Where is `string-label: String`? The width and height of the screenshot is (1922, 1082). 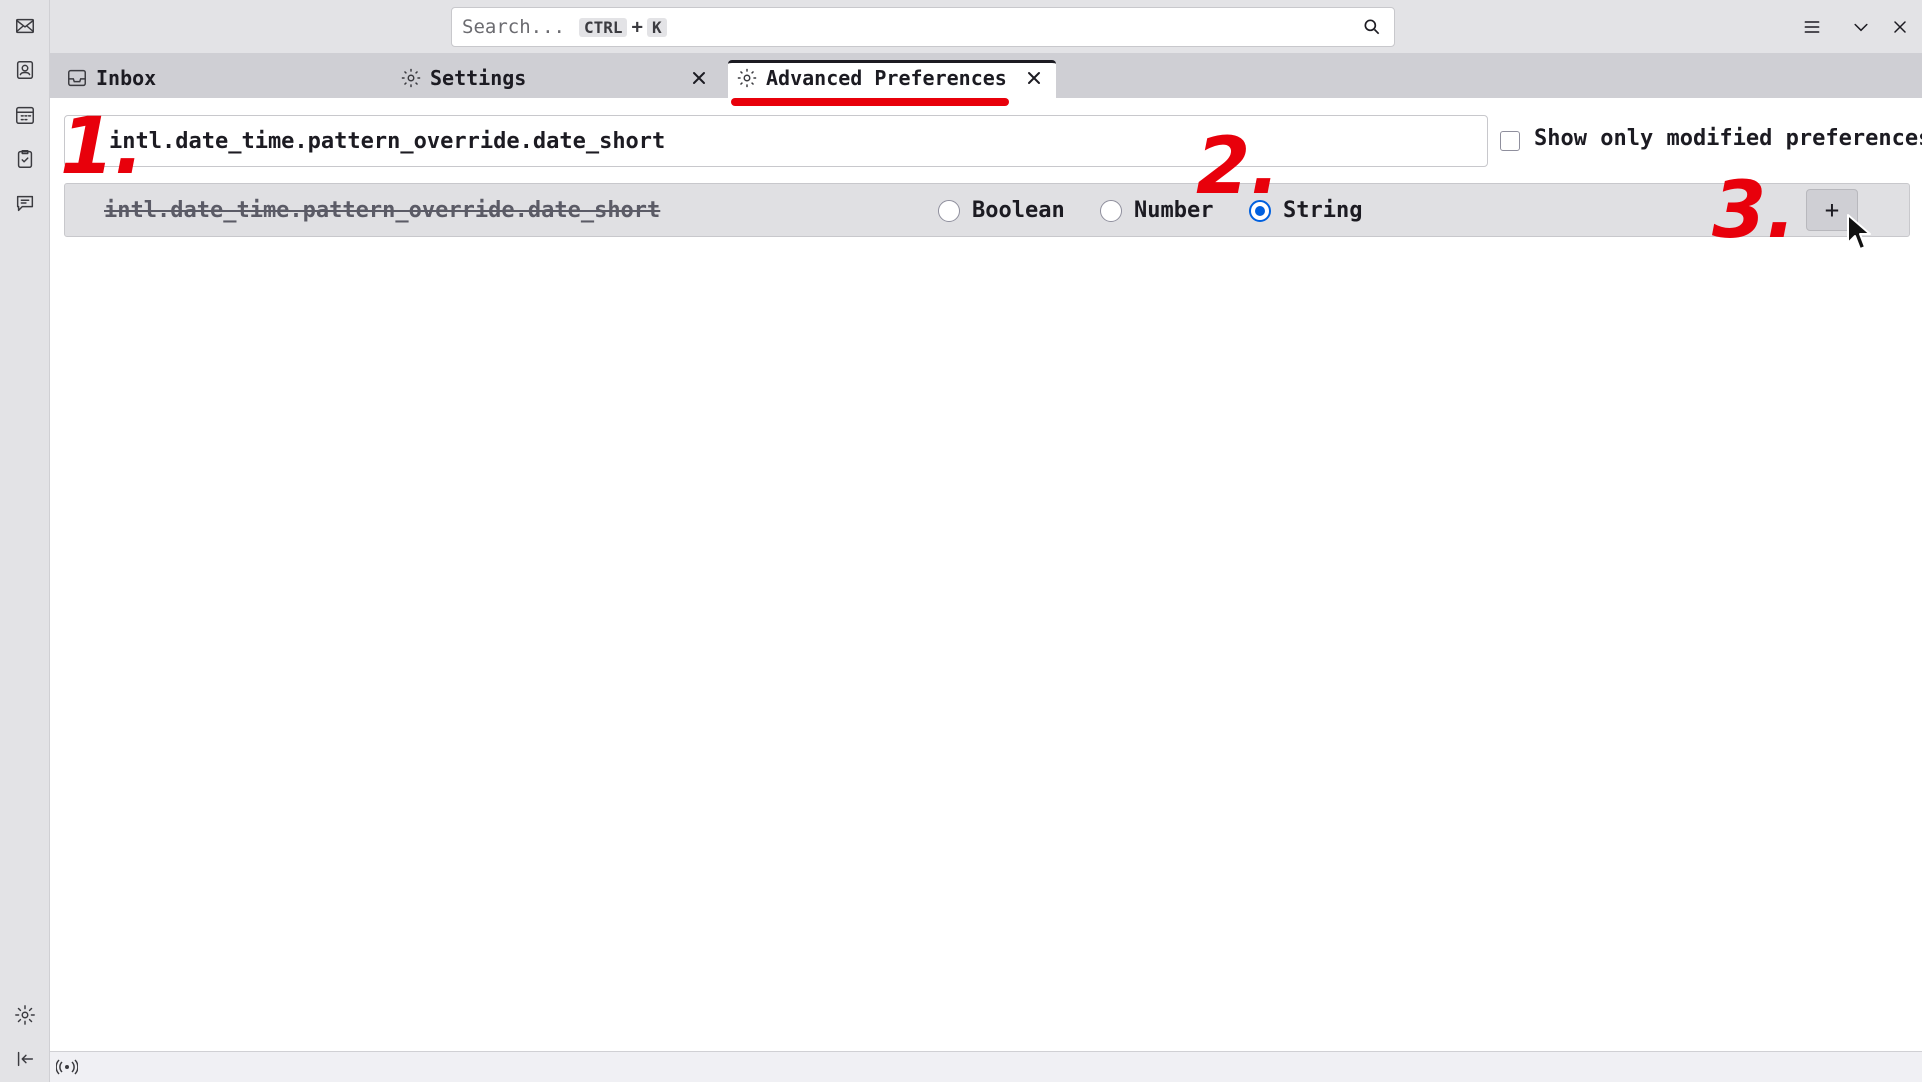 string-label: String is located at coordinates (1322, 210).